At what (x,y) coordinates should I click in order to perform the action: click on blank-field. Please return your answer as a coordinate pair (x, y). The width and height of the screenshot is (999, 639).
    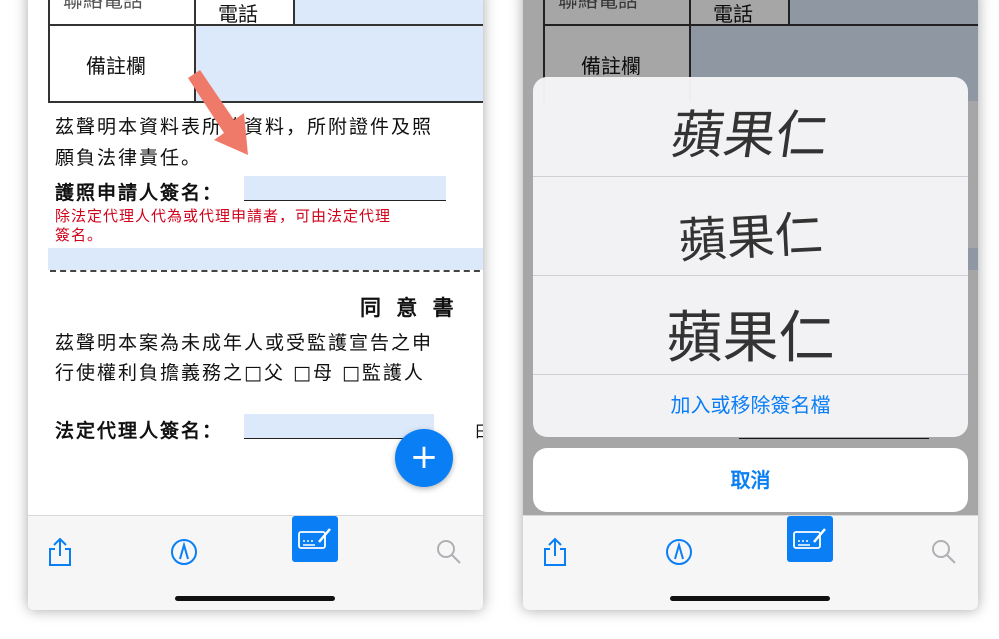
    Looking at the image, I should click on (265, 259).